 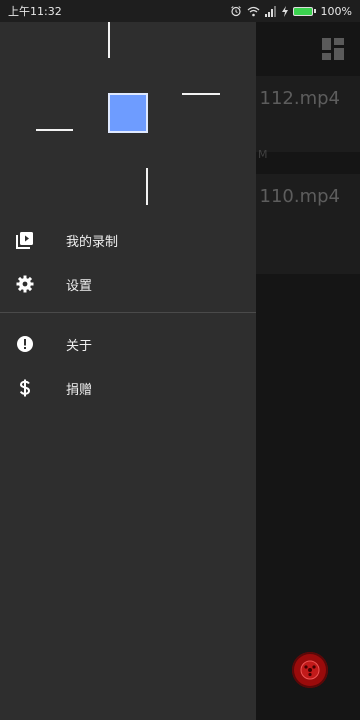 What do you see at coordinates (128, 240) in the screenshot?
I see `menu-item-my-recordings: 我的录制` at bounding box center [128, 240].